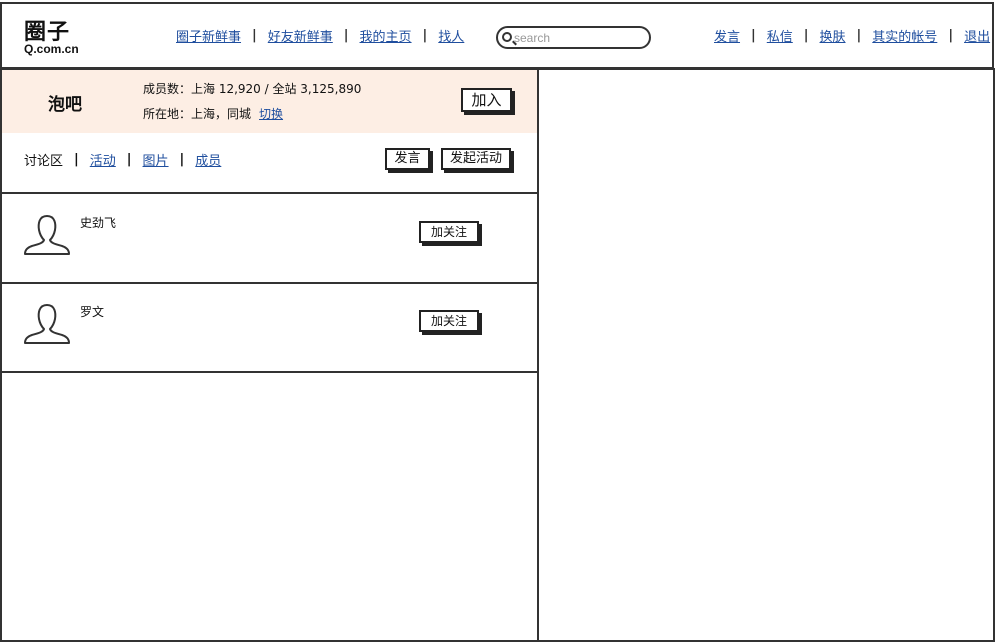  Describe the element at coordinates (451, 35) in the screenshot. I see `nav-find-people: 找人` at that location.